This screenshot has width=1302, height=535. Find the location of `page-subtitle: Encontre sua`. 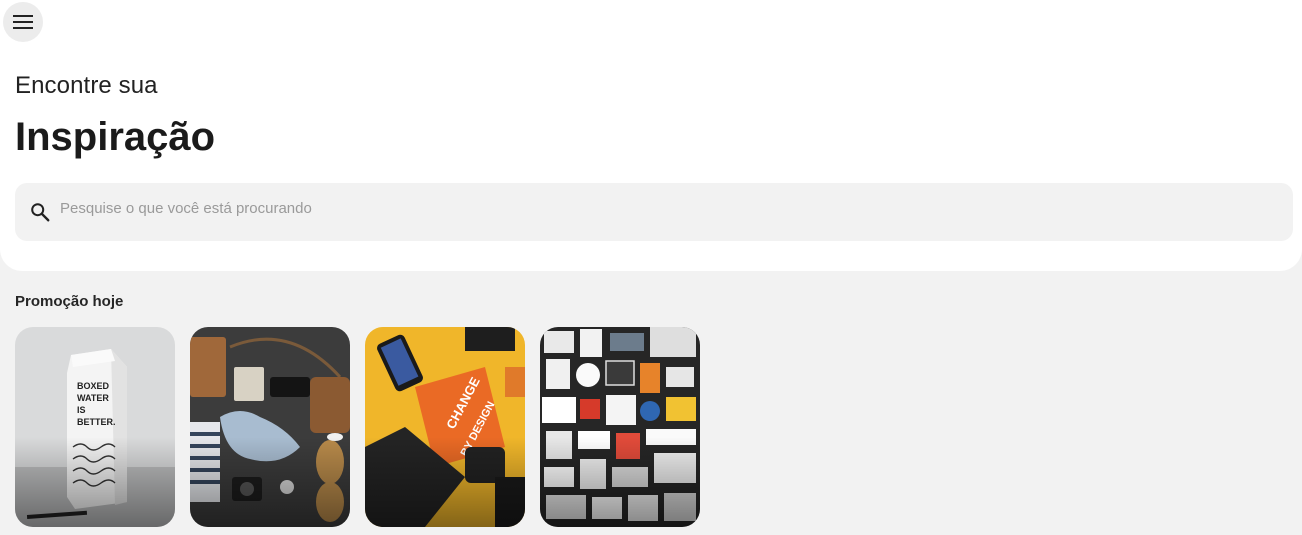

page-subtitle: Encontre sua is located at coordinates (86, 85).